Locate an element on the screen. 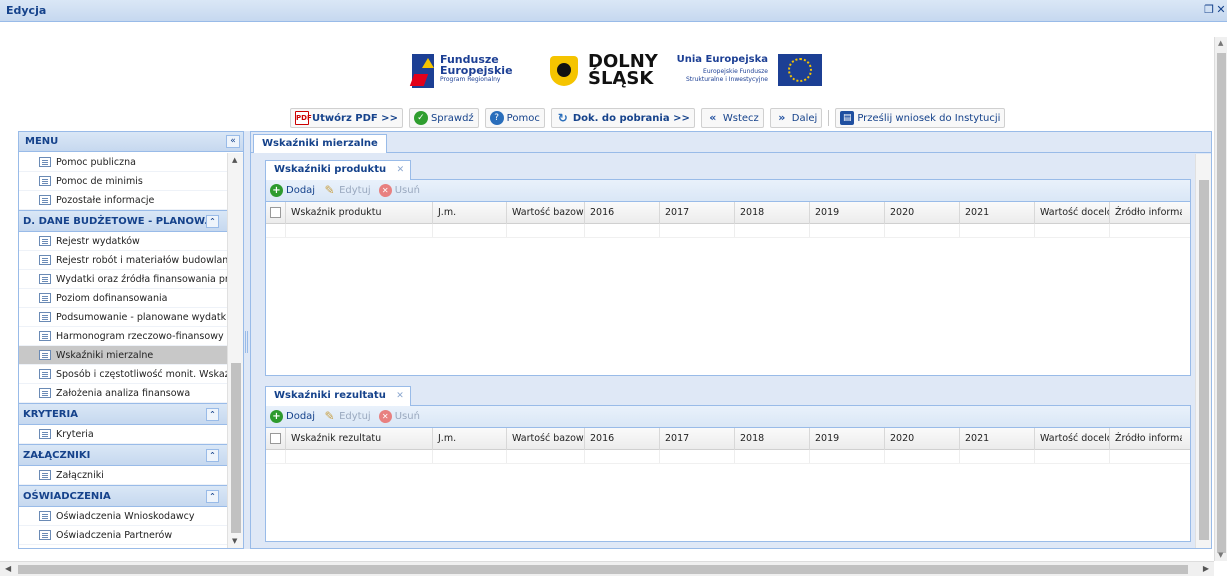 The width and height of the screenshot is (1227, 576). menu-item-pozostale-informacje: Pozostałe informacje is located at coordinates (123, 200).